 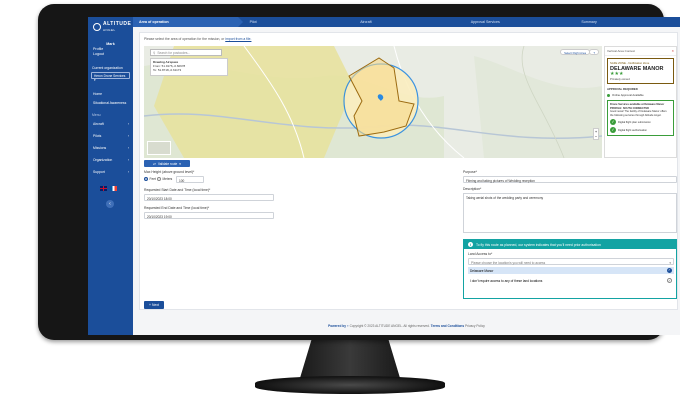 What do you see at coordinates (110, 54) in the screenshot?
I see `logout-link: Logout` at bounding box center [110, 54].